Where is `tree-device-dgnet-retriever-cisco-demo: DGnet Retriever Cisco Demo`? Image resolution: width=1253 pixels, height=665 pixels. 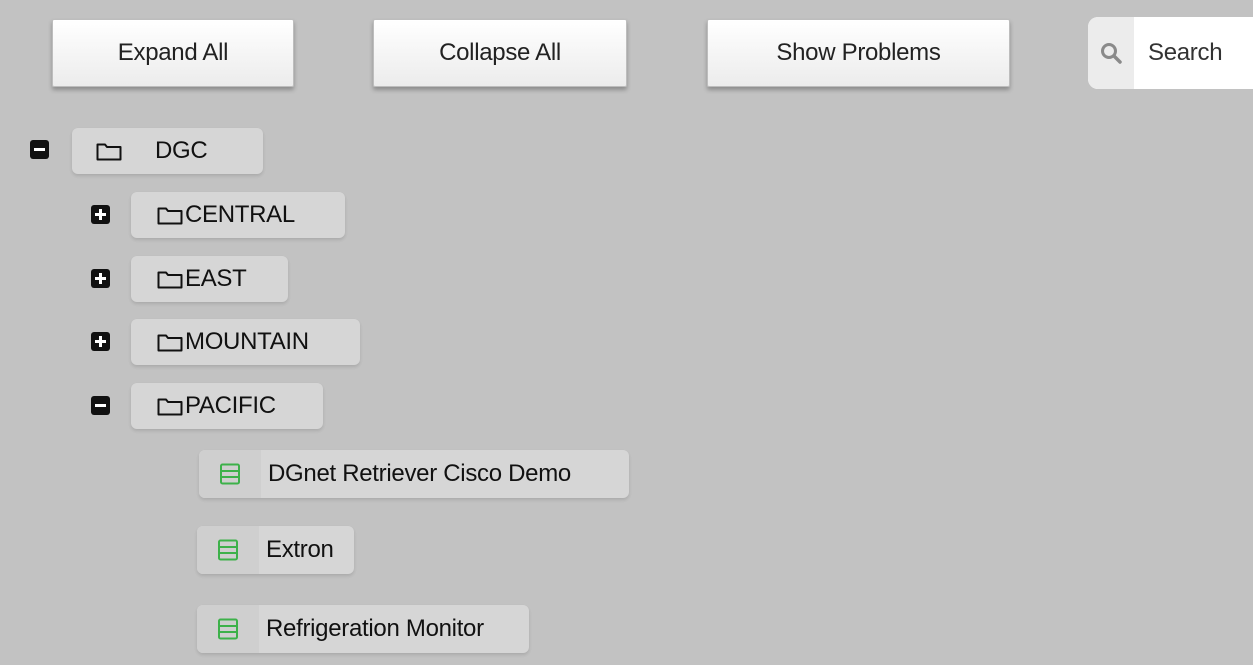
tree-device-dgnet-retriever-cisco-demo: DGnet Retriever Cisco Demo is located at coordinates (414, 474).